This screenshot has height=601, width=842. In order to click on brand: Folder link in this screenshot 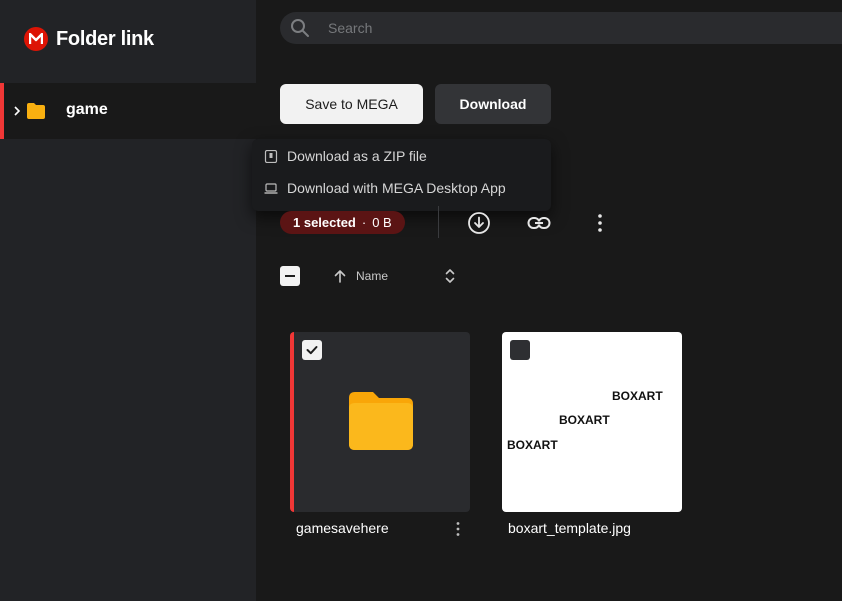, I will do `click(89, 39)`.